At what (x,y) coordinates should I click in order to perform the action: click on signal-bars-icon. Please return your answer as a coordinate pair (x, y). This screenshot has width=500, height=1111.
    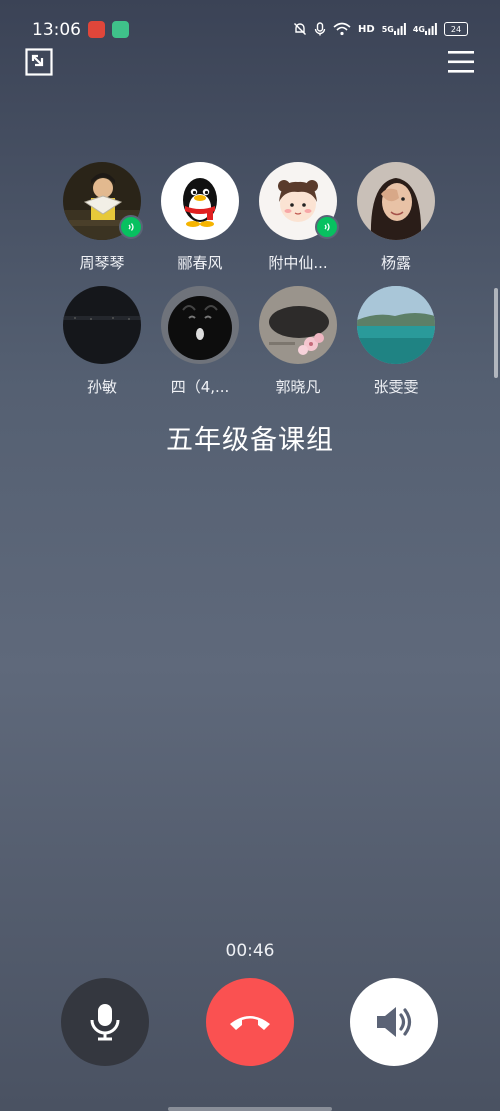
    Looking at the image, I should click on (399, 29).